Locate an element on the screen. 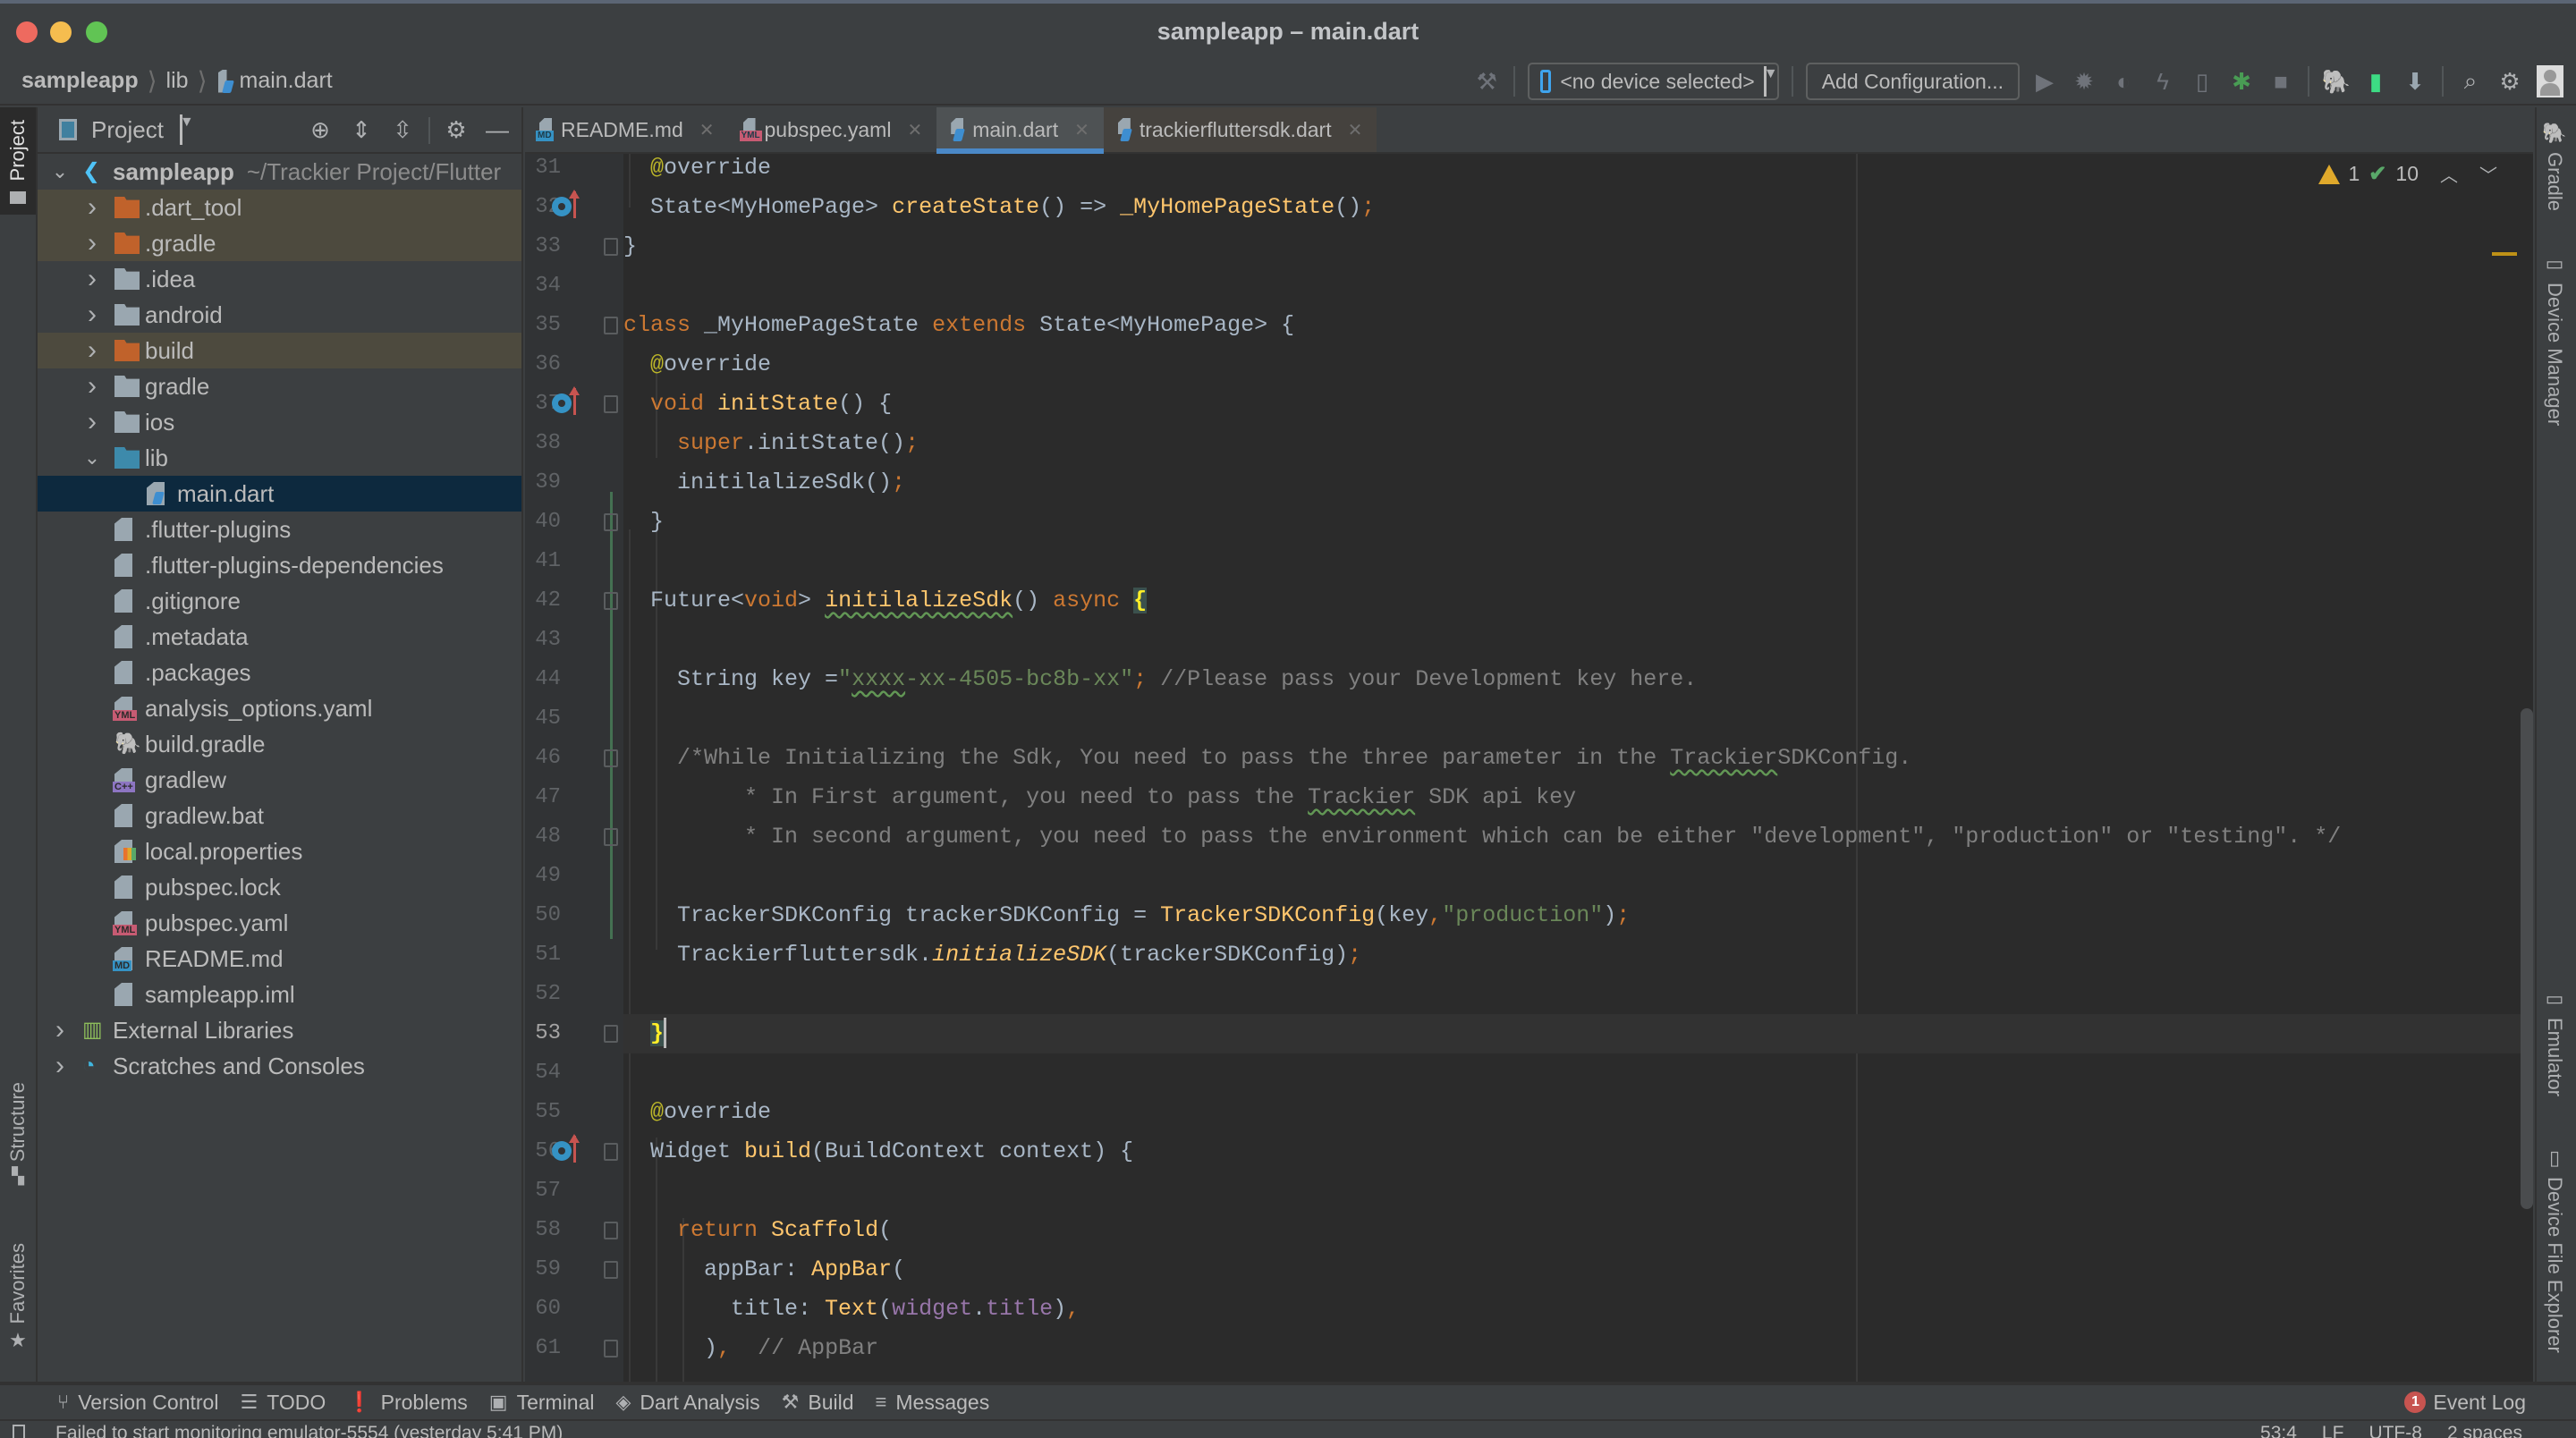 The width and height of the screenshot is (2576, 1438). chevron-down-icon: ▼ is located at coordinates (186, 129).